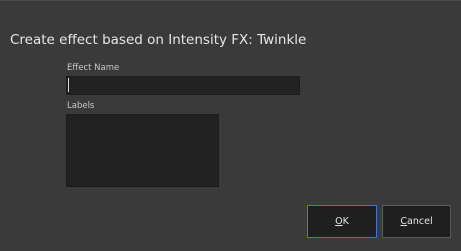 The height and width of the screenshot is (251, 461). Describe the element at coordinates (81, 106) in the screenshot. I see `labels-label: Labels` at that location.